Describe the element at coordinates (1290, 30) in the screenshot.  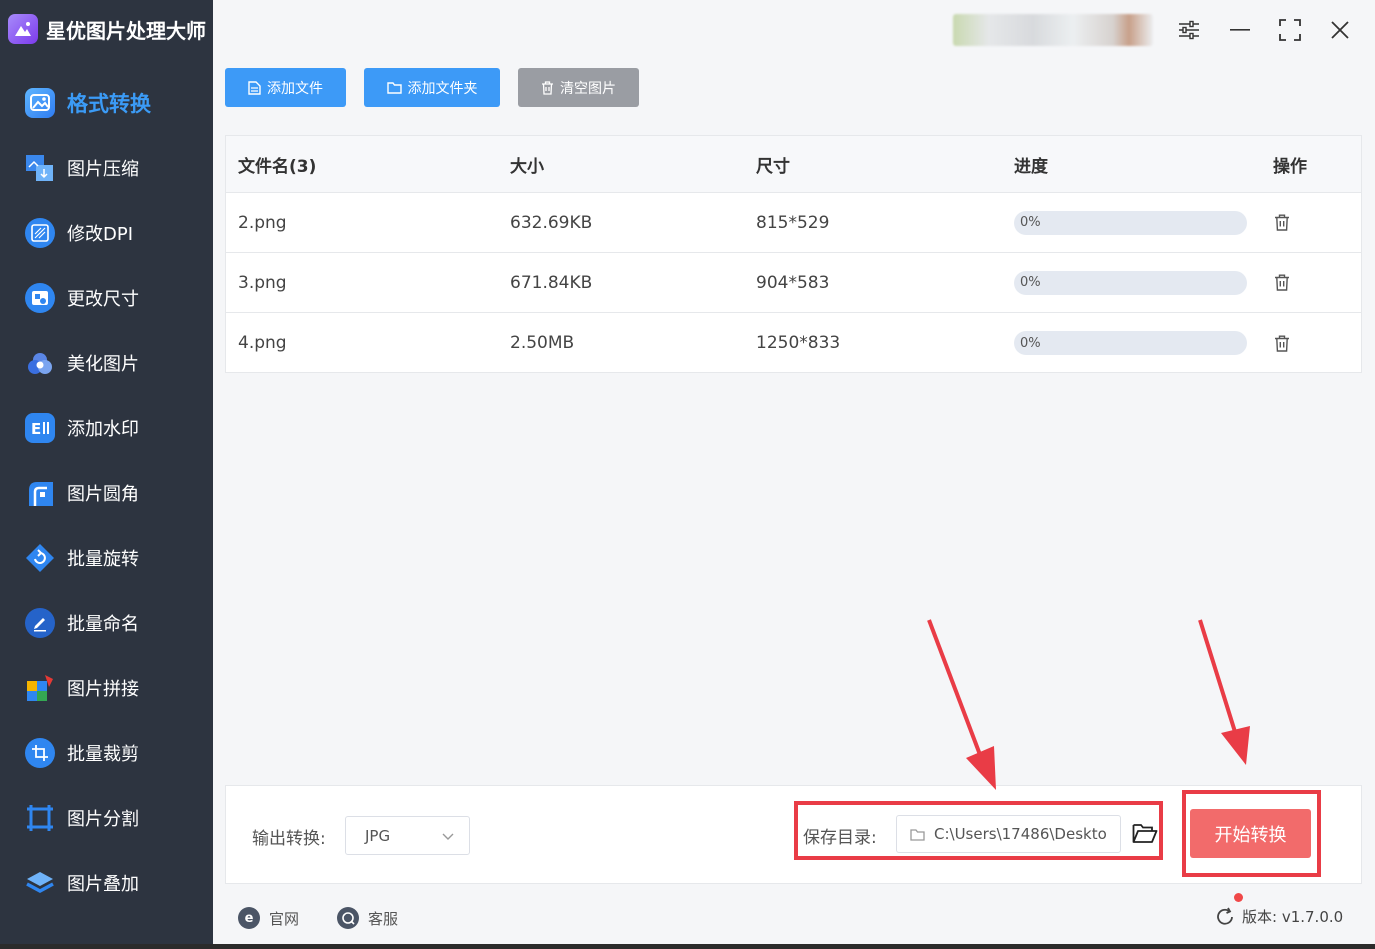
I see `maximize-icon` at that location.